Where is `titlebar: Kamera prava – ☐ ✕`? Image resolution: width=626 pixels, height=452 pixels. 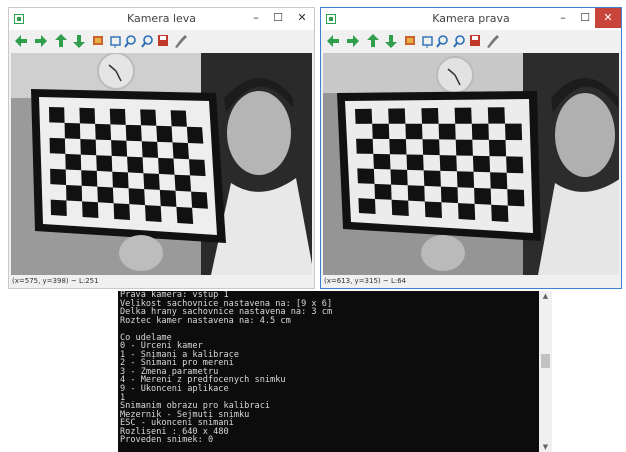
titlebar: Kamera prava – ☐ ✕ is located at coordinates (471, 19).